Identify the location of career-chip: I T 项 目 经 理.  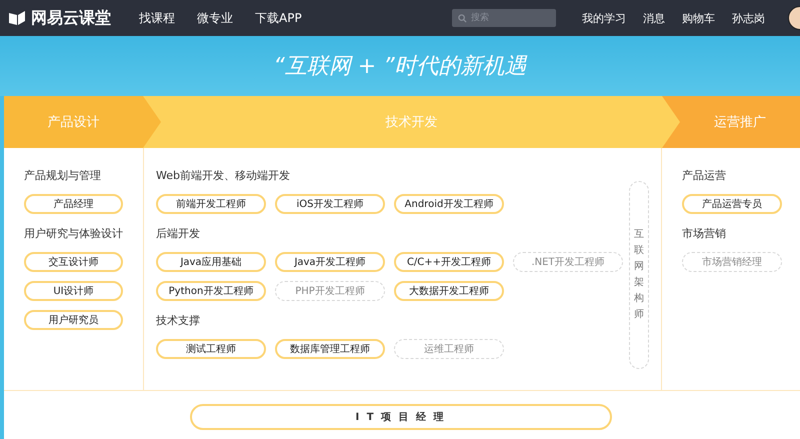
(401, 417).